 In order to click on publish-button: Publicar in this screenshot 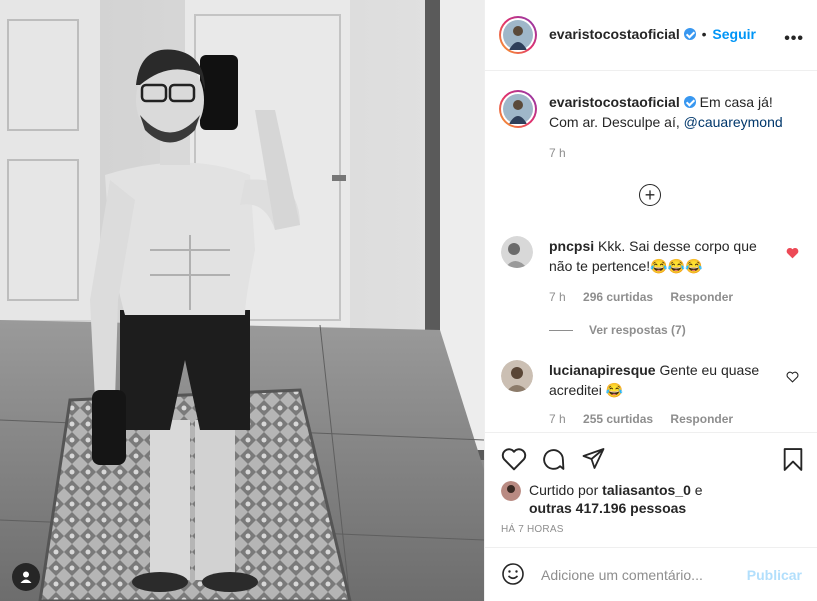, I will do `click(774, 575)`.